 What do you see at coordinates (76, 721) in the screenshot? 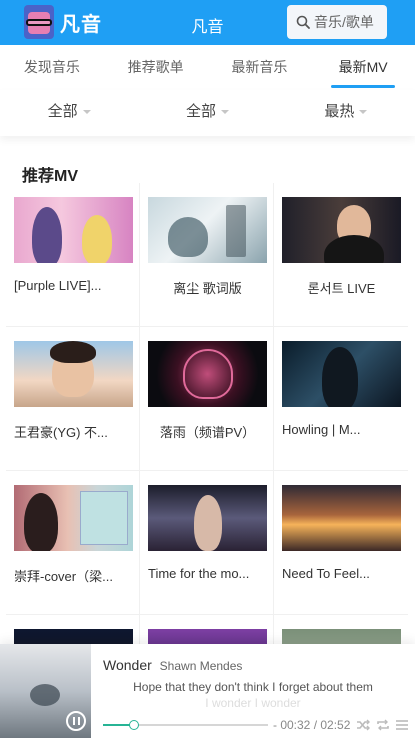
I see `pause-button` at bounding box center [76, 721].